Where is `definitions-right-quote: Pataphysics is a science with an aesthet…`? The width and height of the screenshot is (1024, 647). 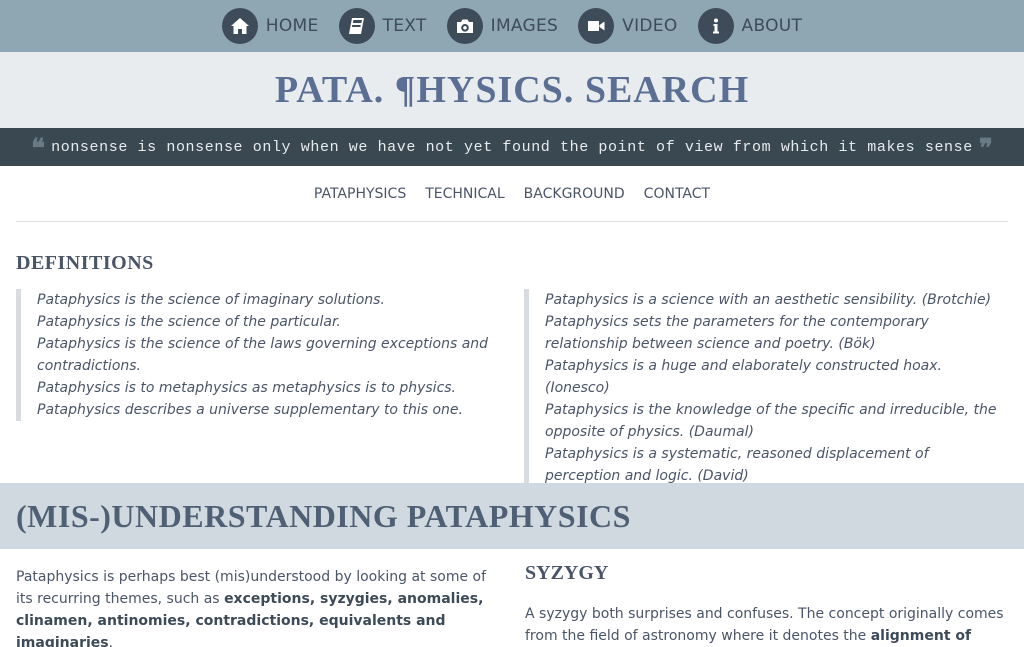 definitions-right-quote: Pataphysics is a science with an aesthet… is located at coordinates (766, 388).